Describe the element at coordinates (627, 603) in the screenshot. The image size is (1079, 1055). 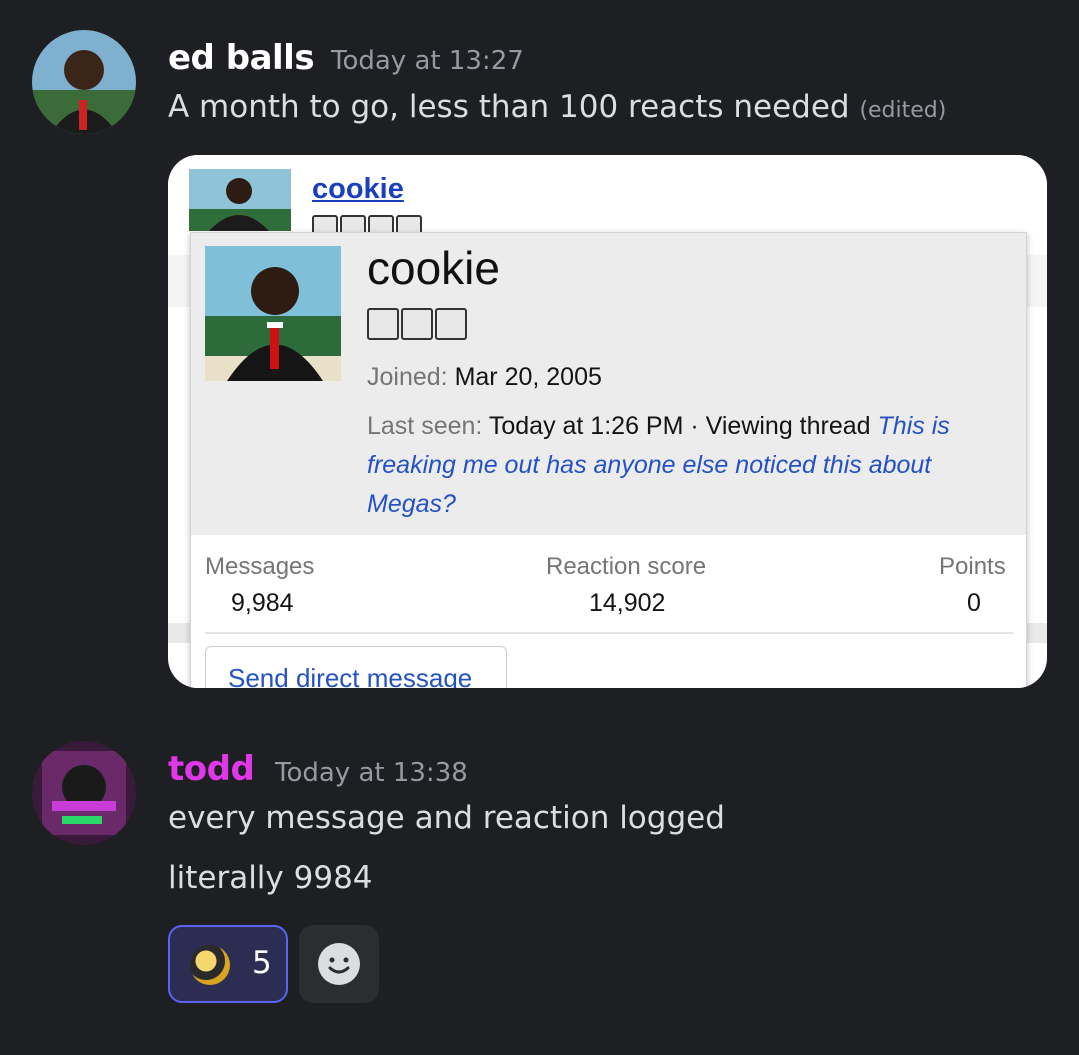
I see `stat-value-reaction-score: 14,902` at that location.